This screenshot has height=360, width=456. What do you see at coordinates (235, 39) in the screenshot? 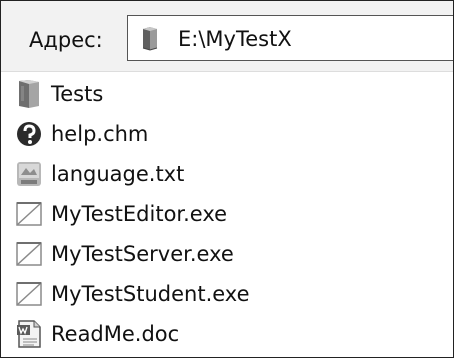
I see `address-value: E:\MyTestX` at bounding box center [235, 39].